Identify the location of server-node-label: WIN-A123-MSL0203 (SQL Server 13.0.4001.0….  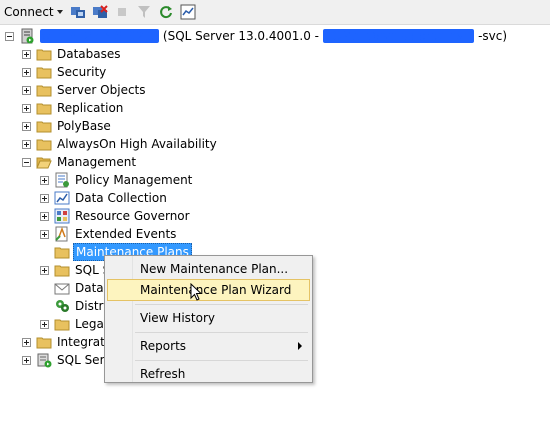
(273, 36).